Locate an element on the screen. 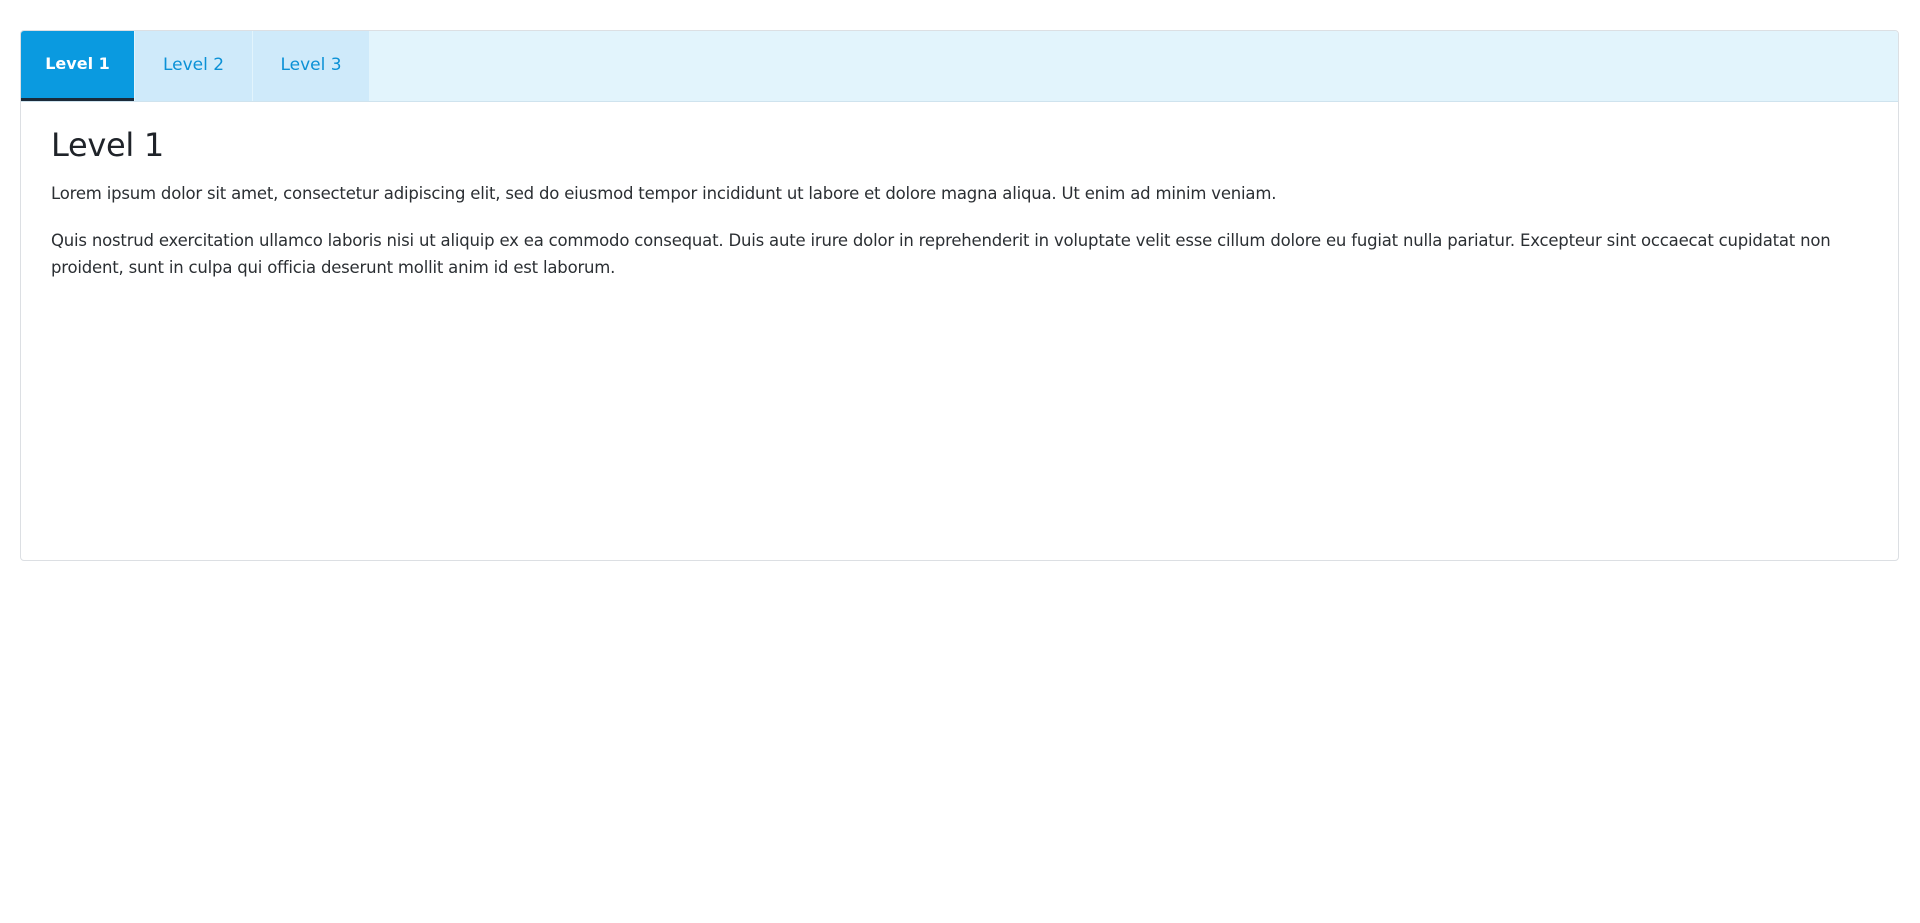  tab-level-3-label: Level 3 is located at coordinates (311, 65).